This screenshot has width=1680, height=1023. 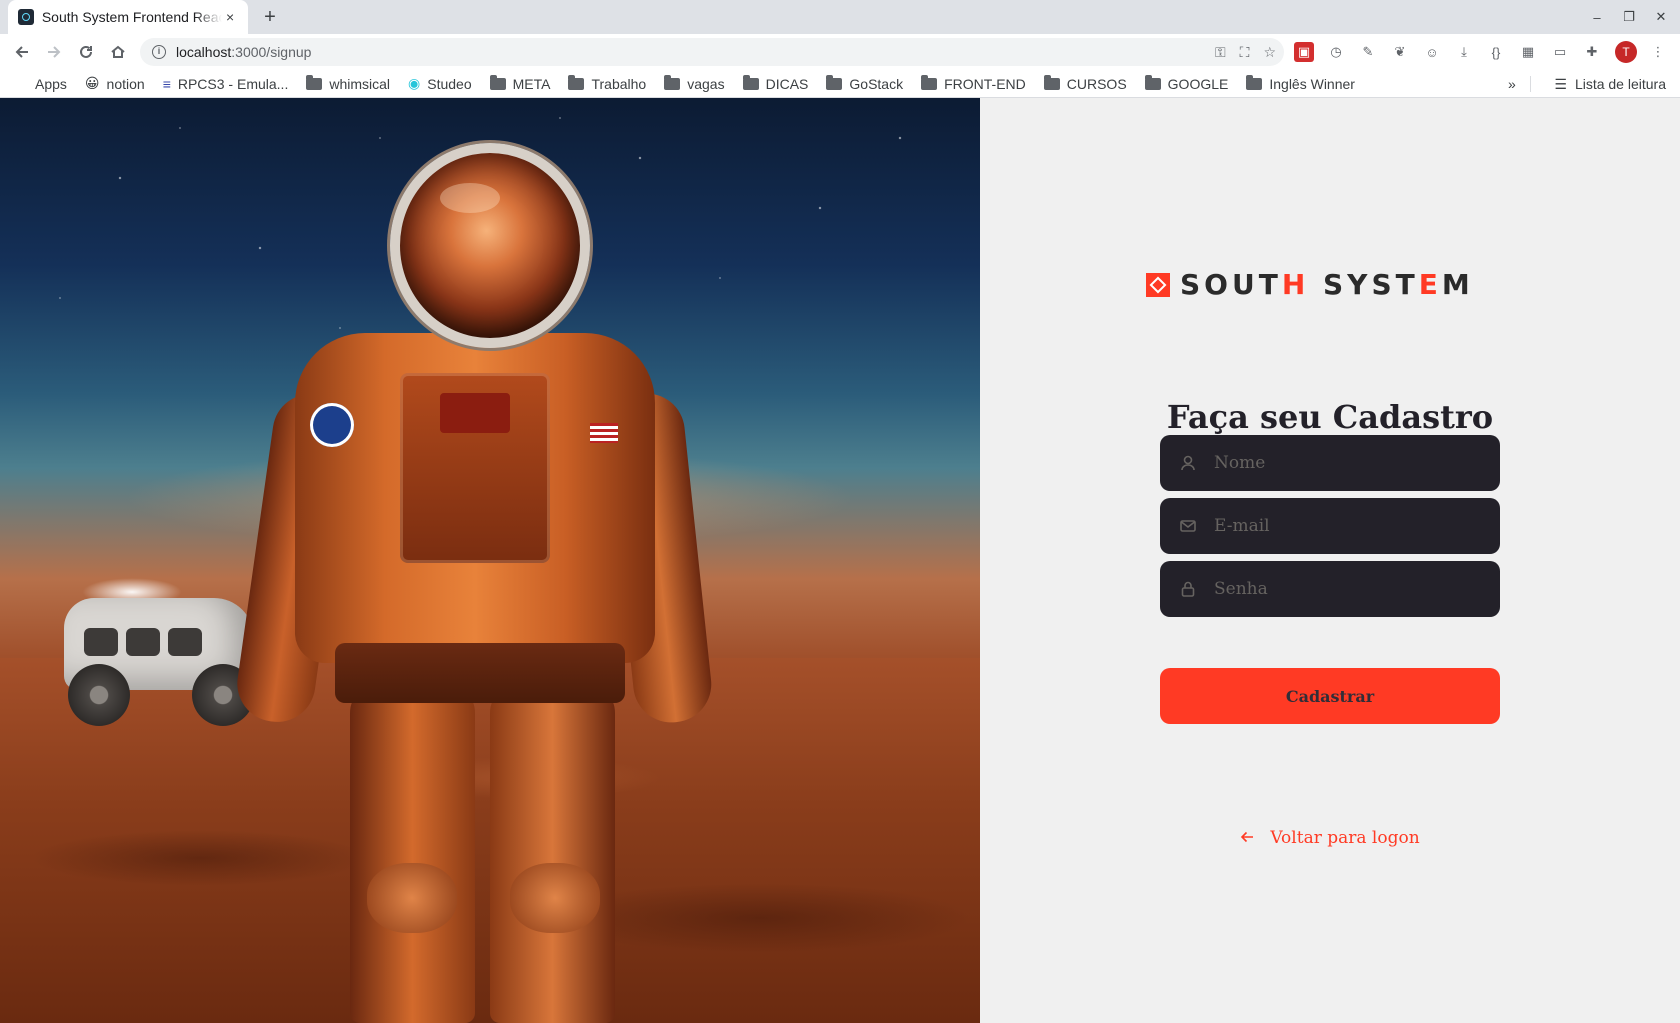 I want to click on mail-icon, so click(x=1188, y=526).